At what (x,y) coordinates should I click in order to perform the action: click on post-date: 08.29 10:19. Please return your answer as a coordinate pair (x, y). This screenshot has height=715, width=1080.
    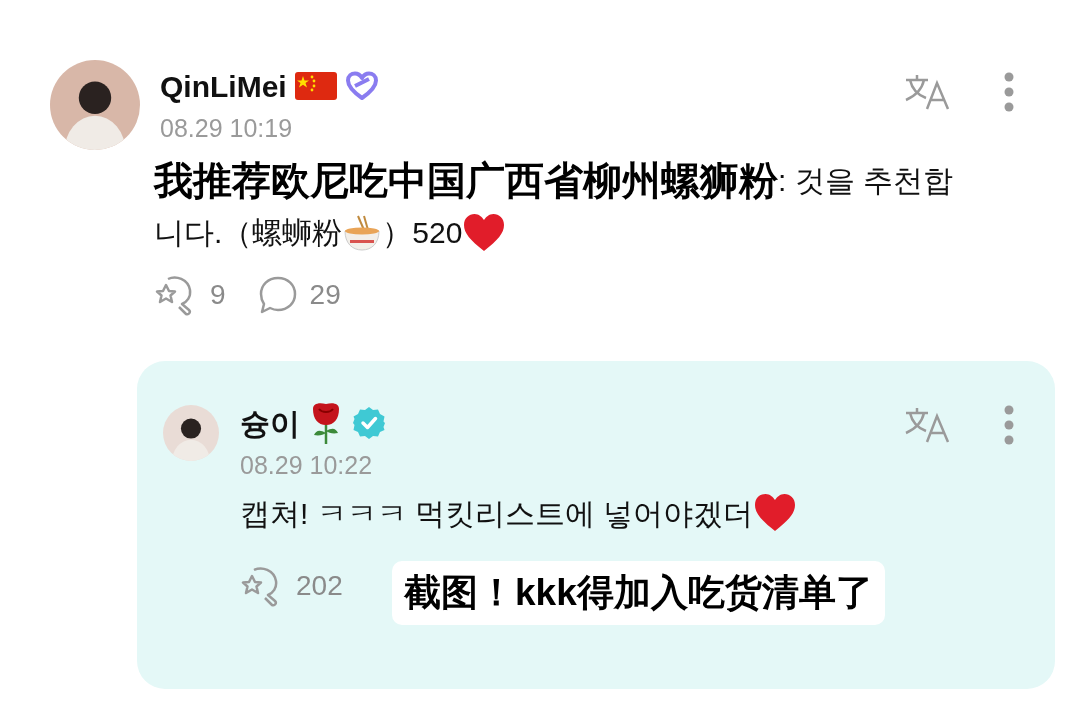
    Looking at the image, I should click on (227, 128).